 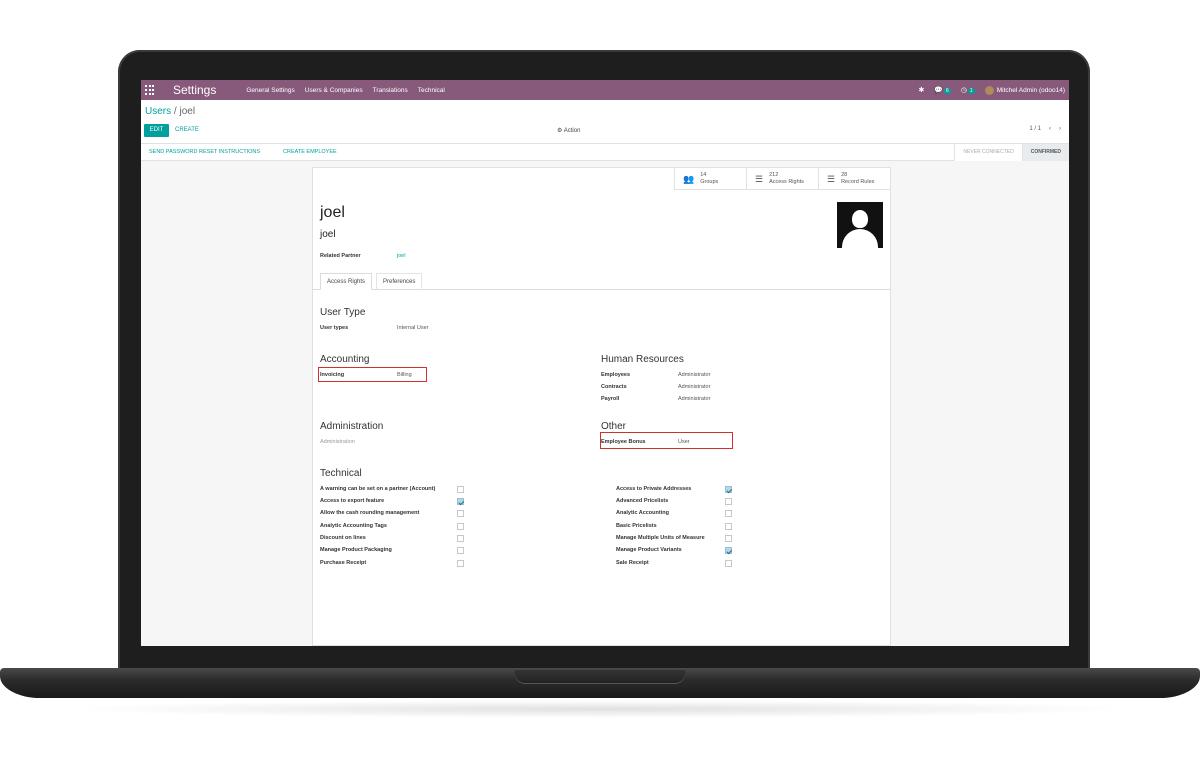 I want to click on technical-left-label: Access to export feature, so click(x=352, y=501).